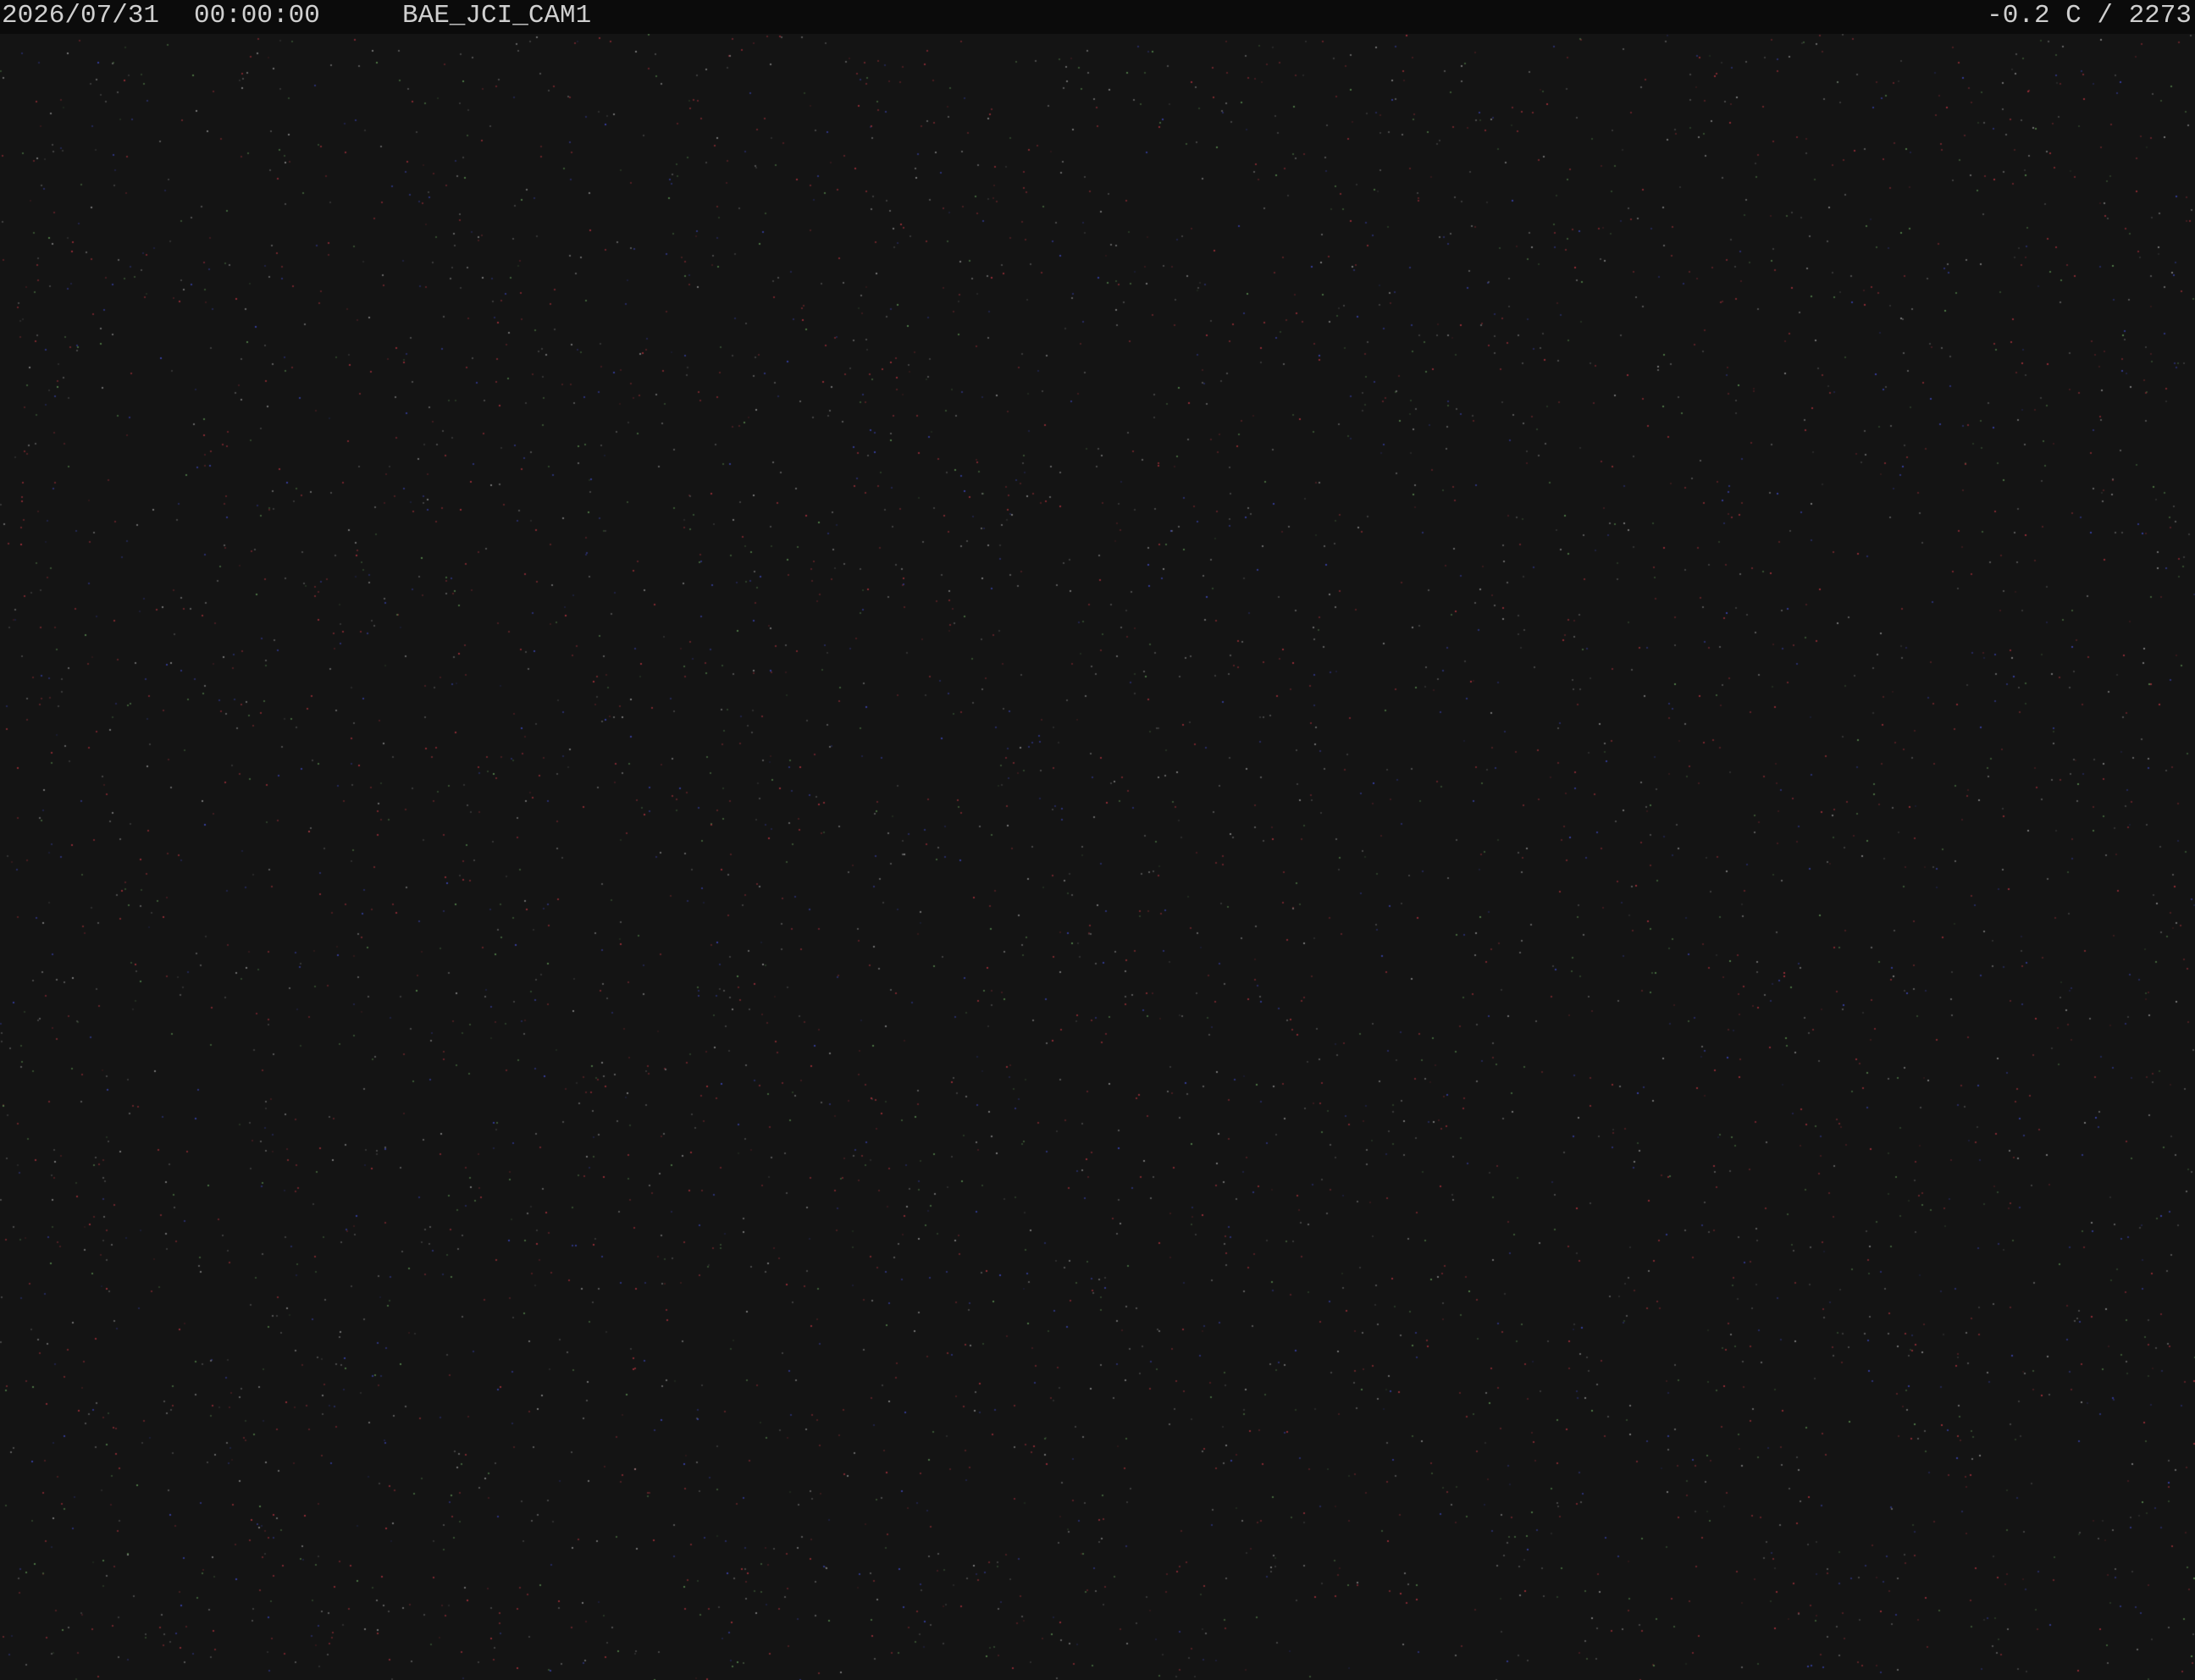 This screenshot has width=2195, height=1680. I want to click on osd-temperature-readout: -0.2 C / 2273, so click(2089, 15).